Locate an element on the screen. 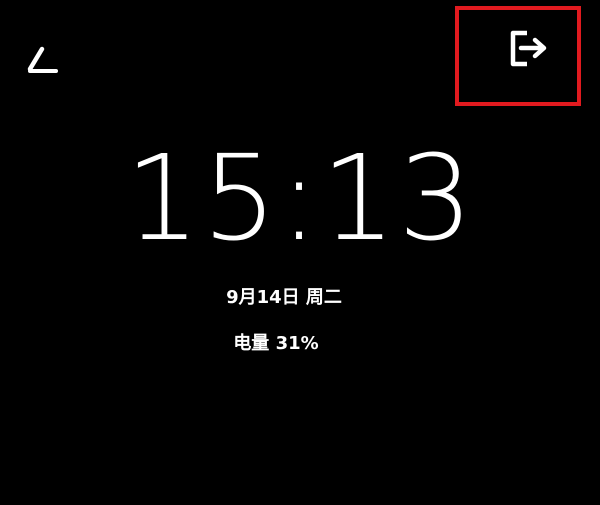 The width and height of the screenshot is (600, 505). exit-logout-icon is located at coordinates (528, 48).